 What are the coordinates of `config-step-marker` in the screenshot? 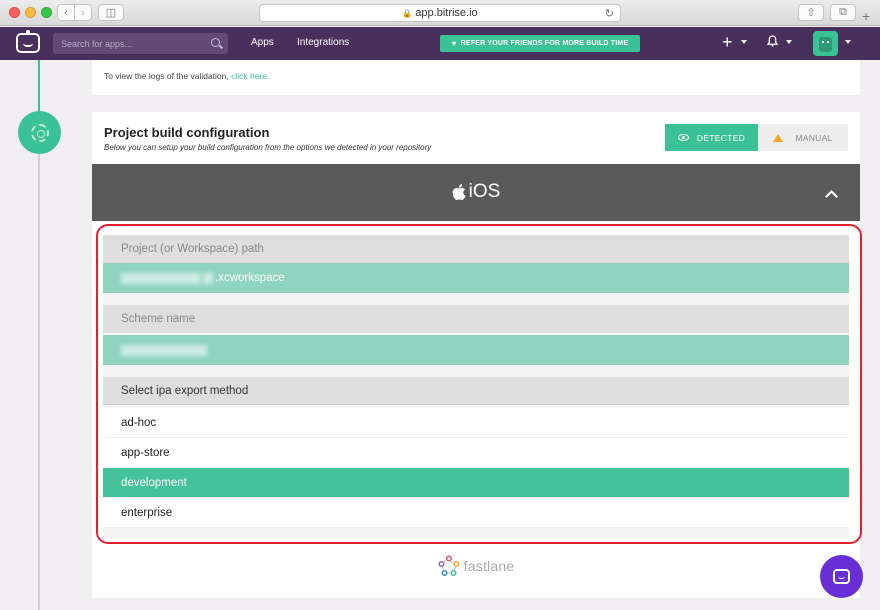 It's located at (39, 132).